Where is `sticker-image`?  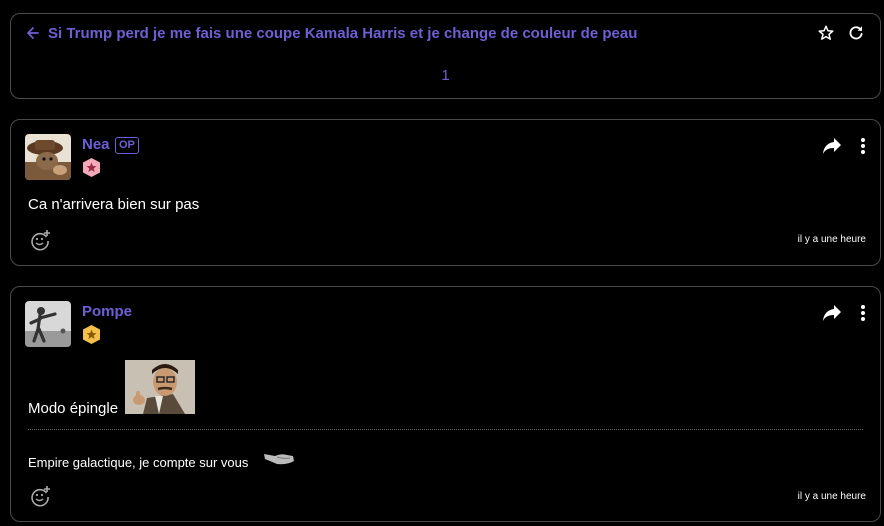
sticker-image is located at coordinates (160, 387).